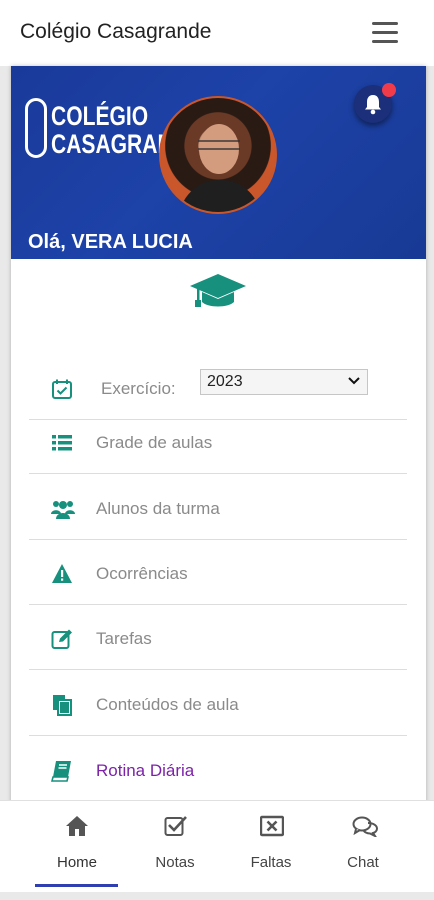 The image size is (434, 900). What do you see at coordinates (271, 862) in the screenshot?
I see `tab-label: Faltas` at bounding box center [271, 862].